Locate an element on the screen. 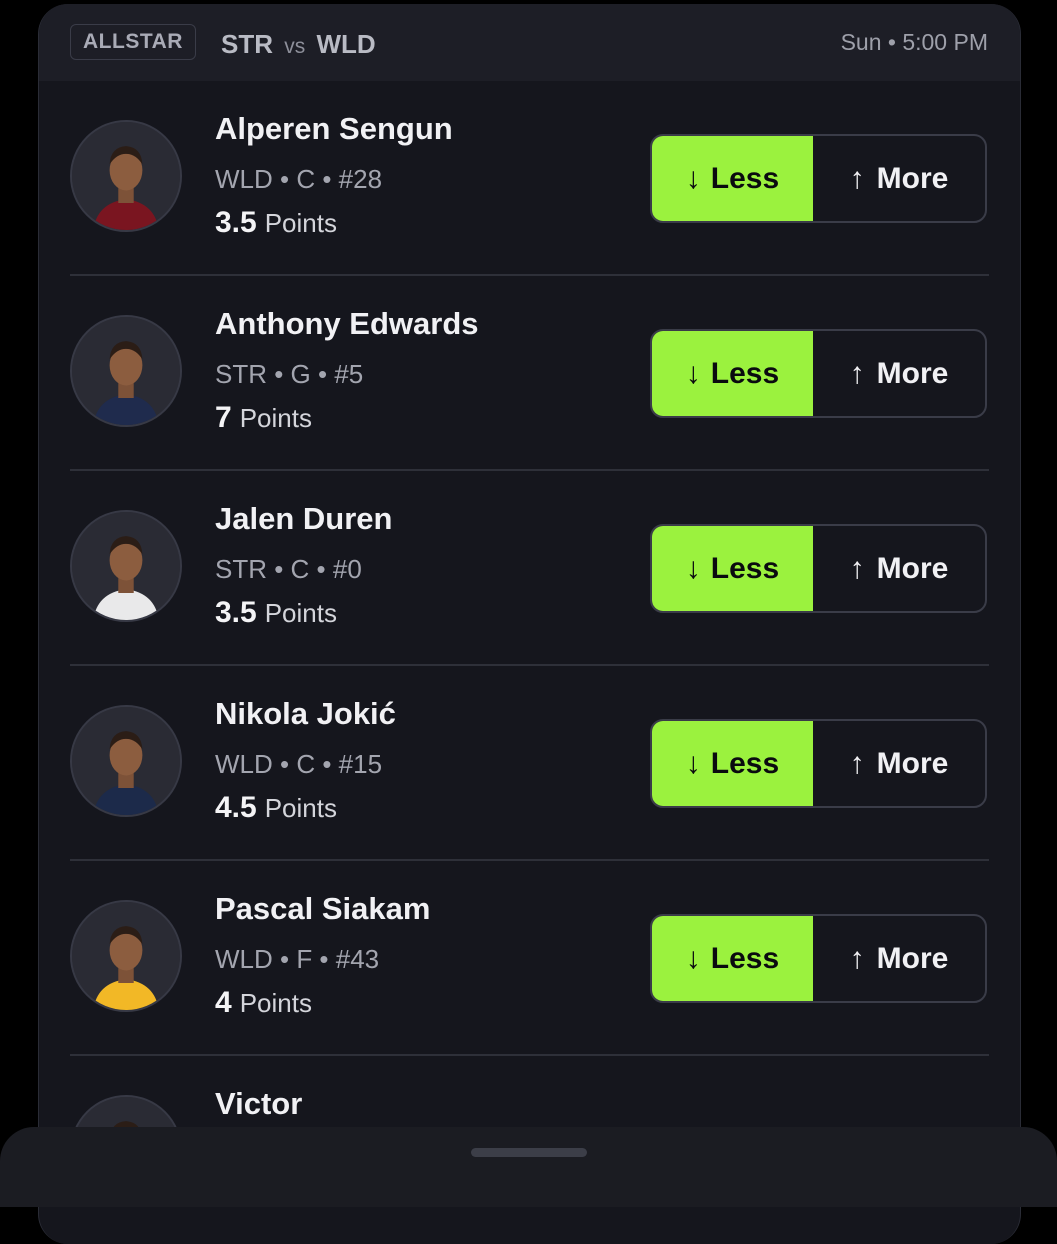  player-name: Jalen Duren is located at coordinates (304, 518).